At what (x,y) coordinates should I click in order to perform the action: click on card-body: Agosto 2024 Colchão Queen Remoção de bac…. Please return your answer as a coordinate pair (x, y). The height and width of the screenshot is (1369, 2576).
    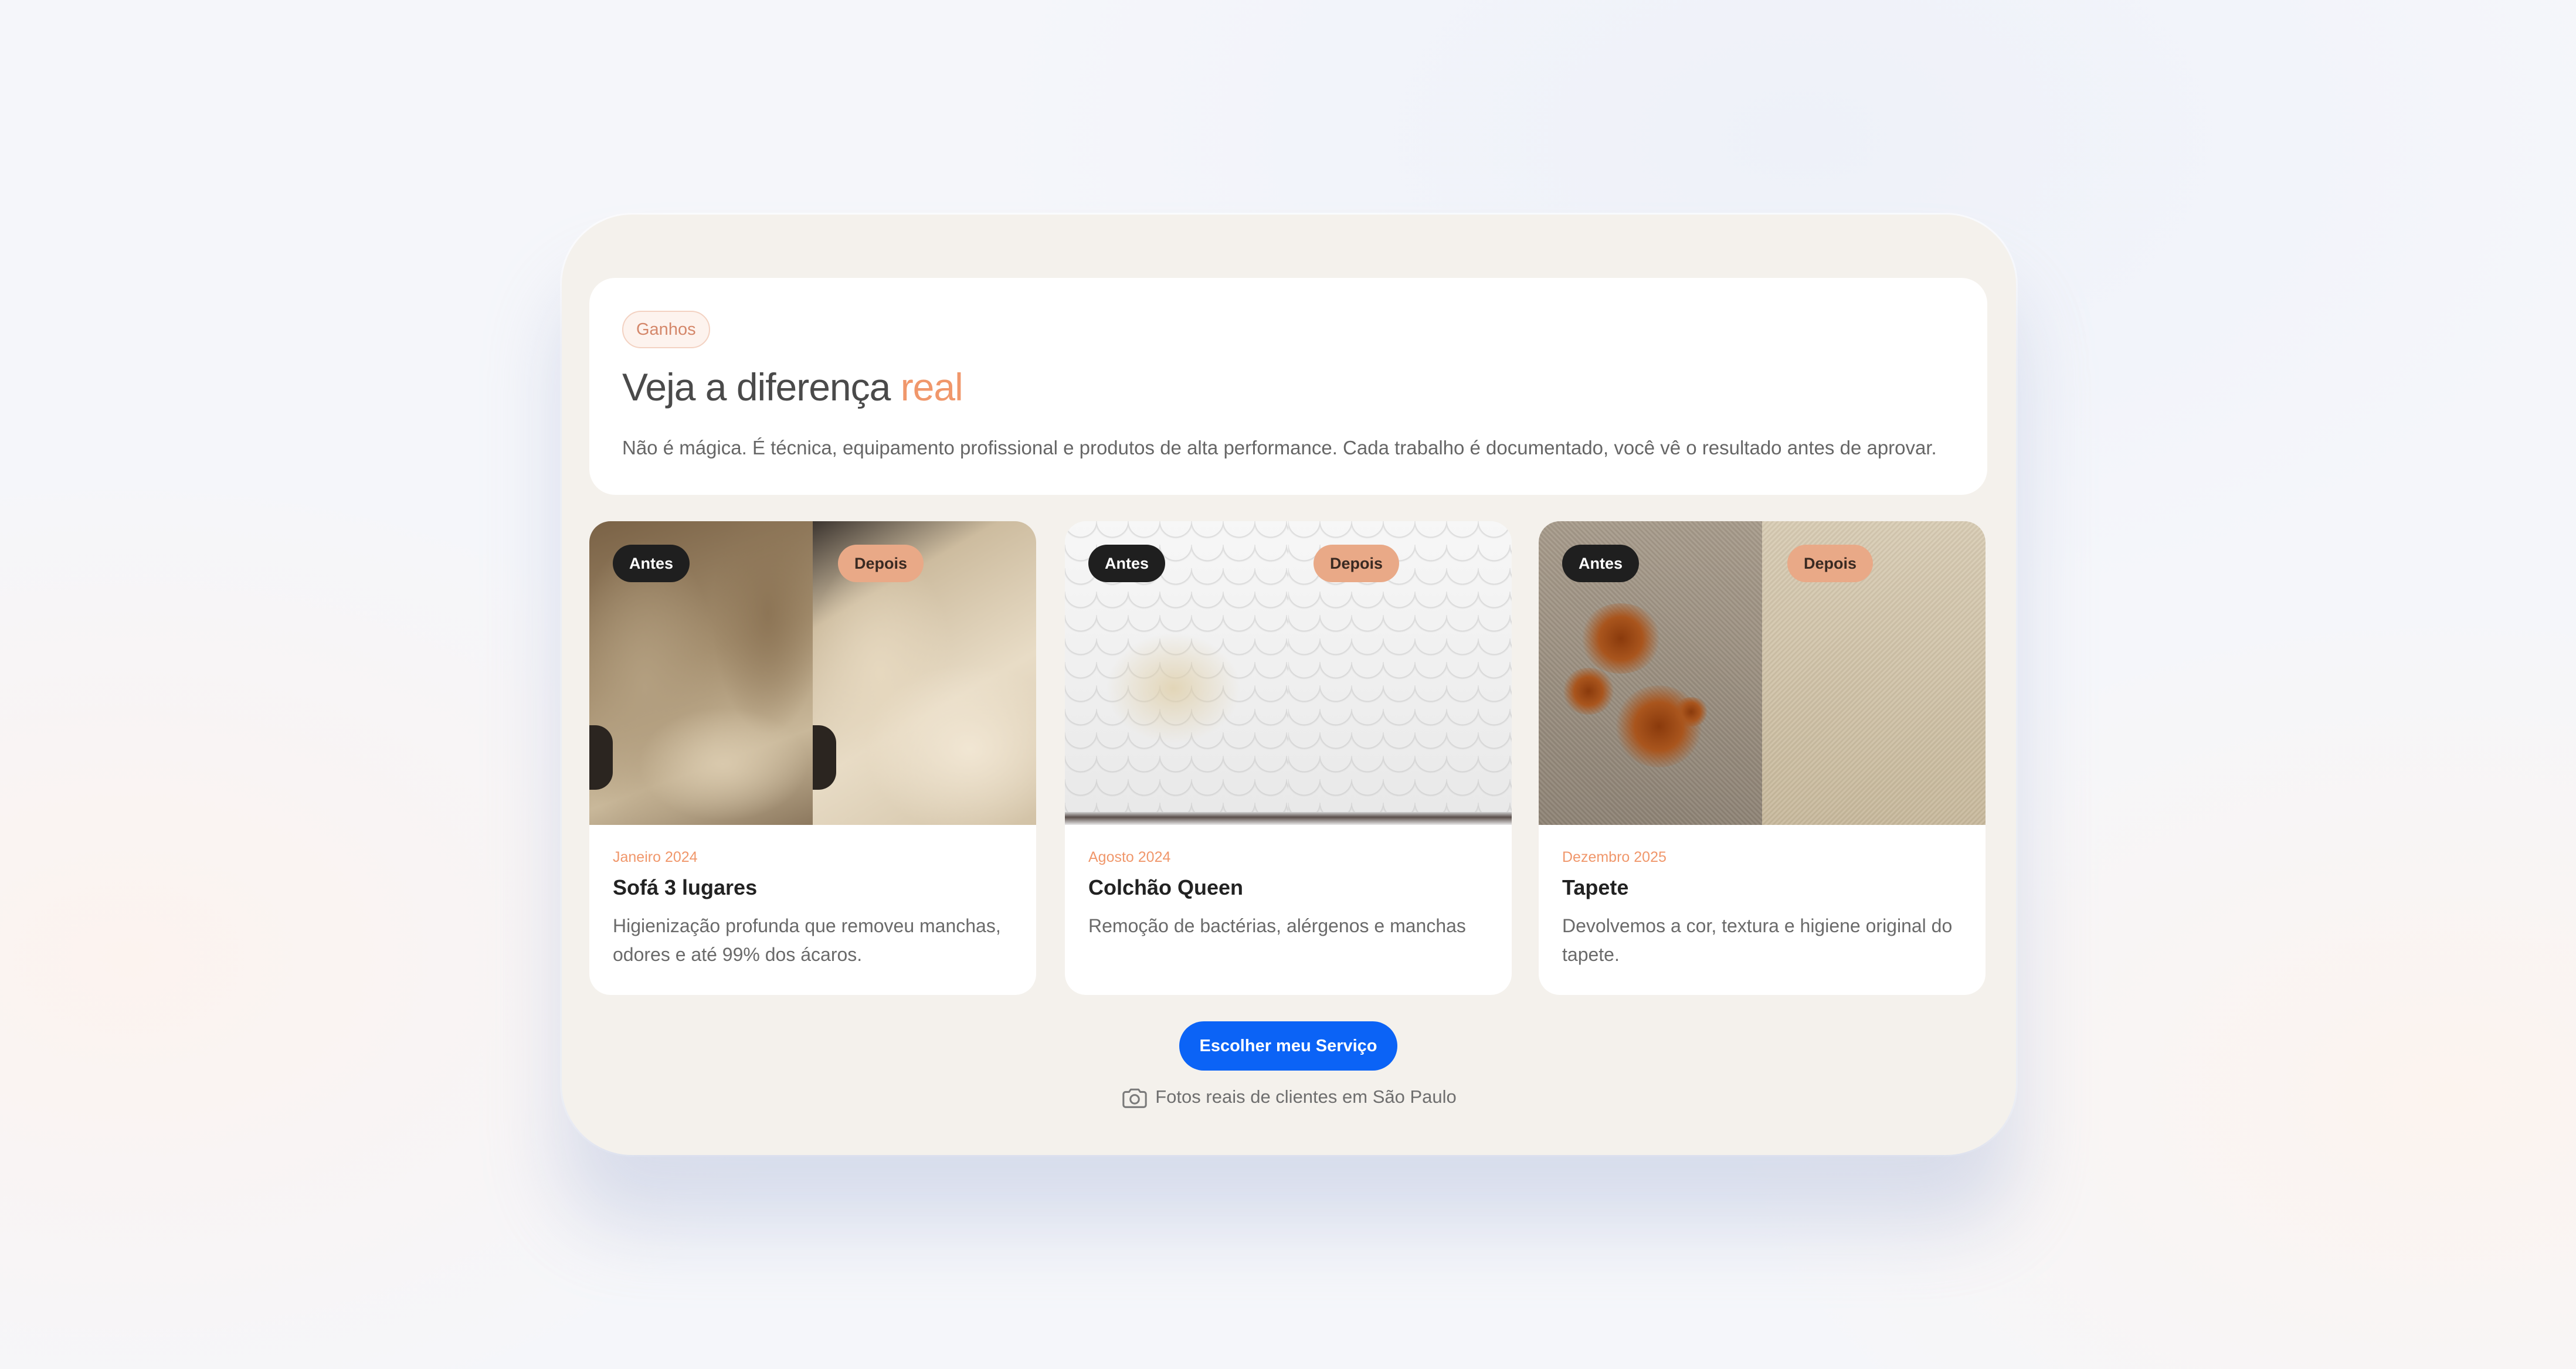
    Looking at the image, I should click on (1288, 882).